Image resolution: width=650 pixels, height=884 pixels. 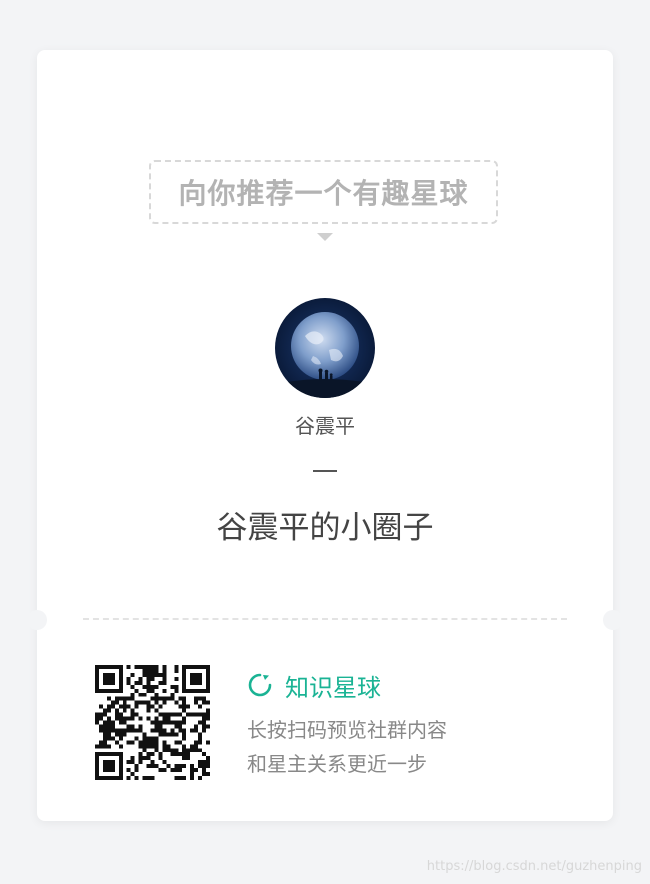 I want to click on brand: 知识星球, so click(x=314, y=686).